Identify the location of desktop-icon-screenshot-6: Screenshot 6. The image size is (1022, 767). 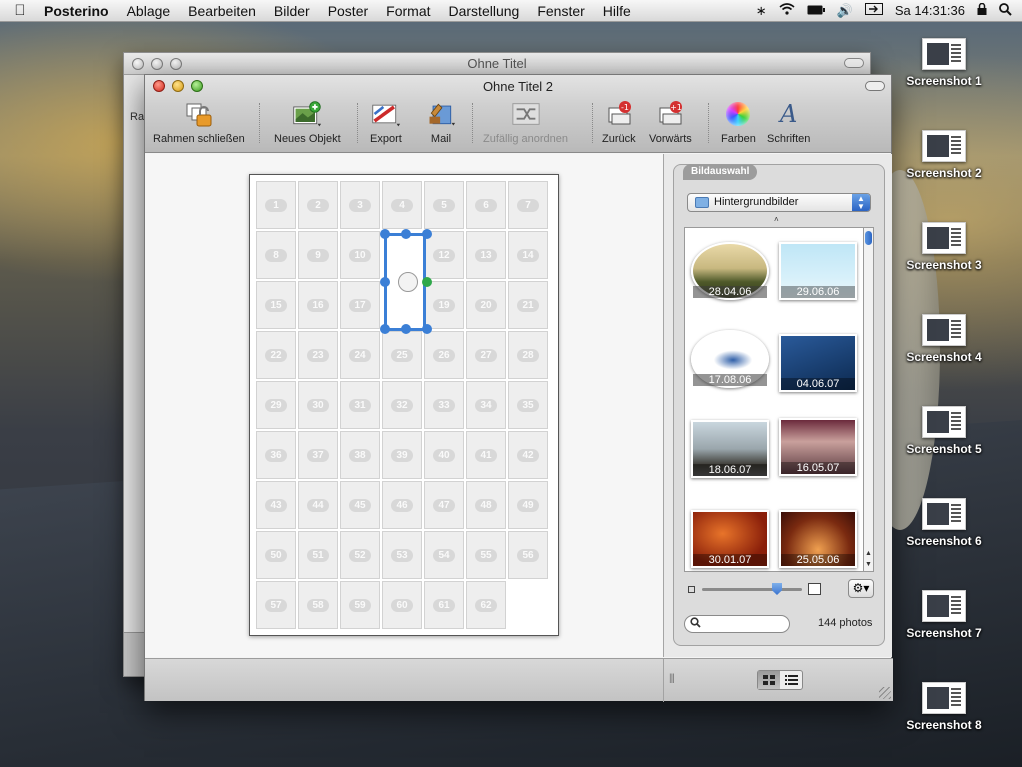
(944, 523).